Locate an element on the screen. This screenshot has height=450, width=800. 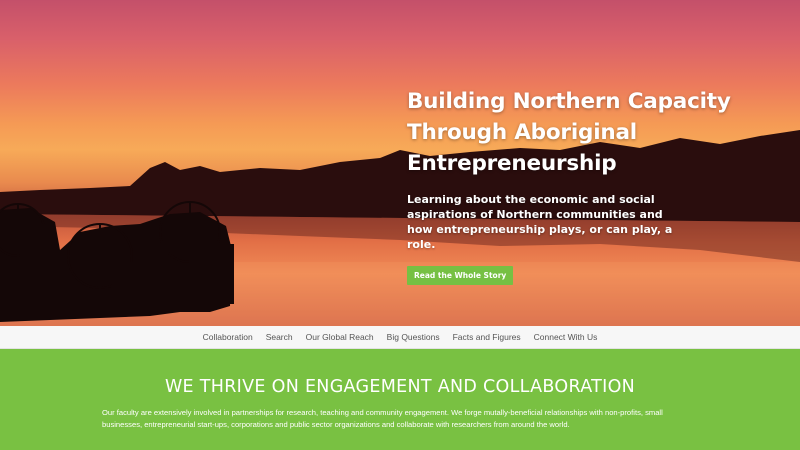
nav-item-big-questions: Big Questions is located at coordinates (413, 337).